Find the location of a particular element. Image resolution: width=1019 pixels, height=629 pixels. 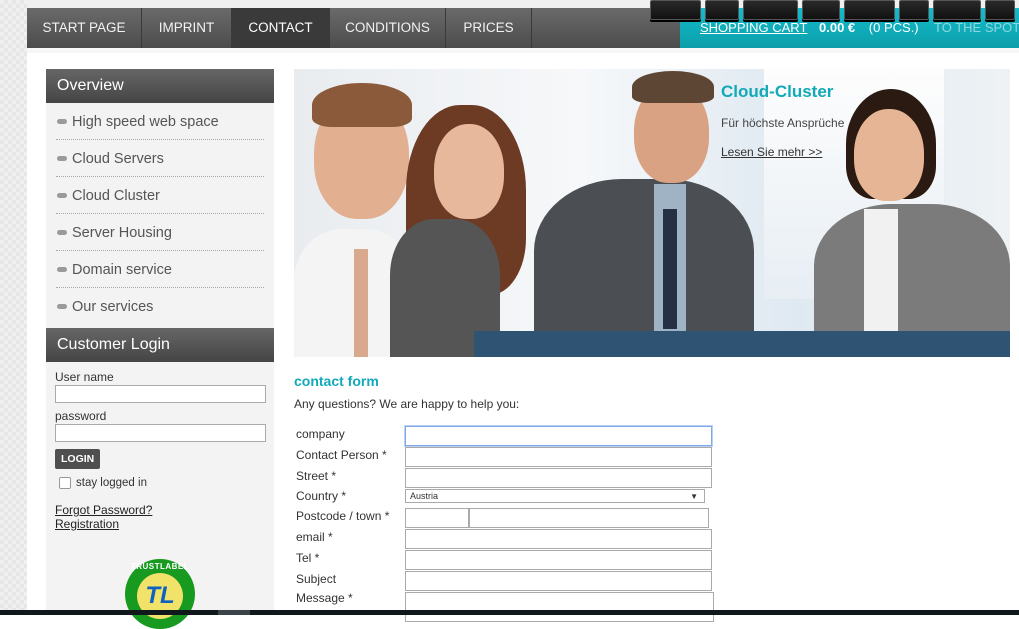

contact-form-intro: Any questions? We are happy to help you: is located at coordinates (407, 404).